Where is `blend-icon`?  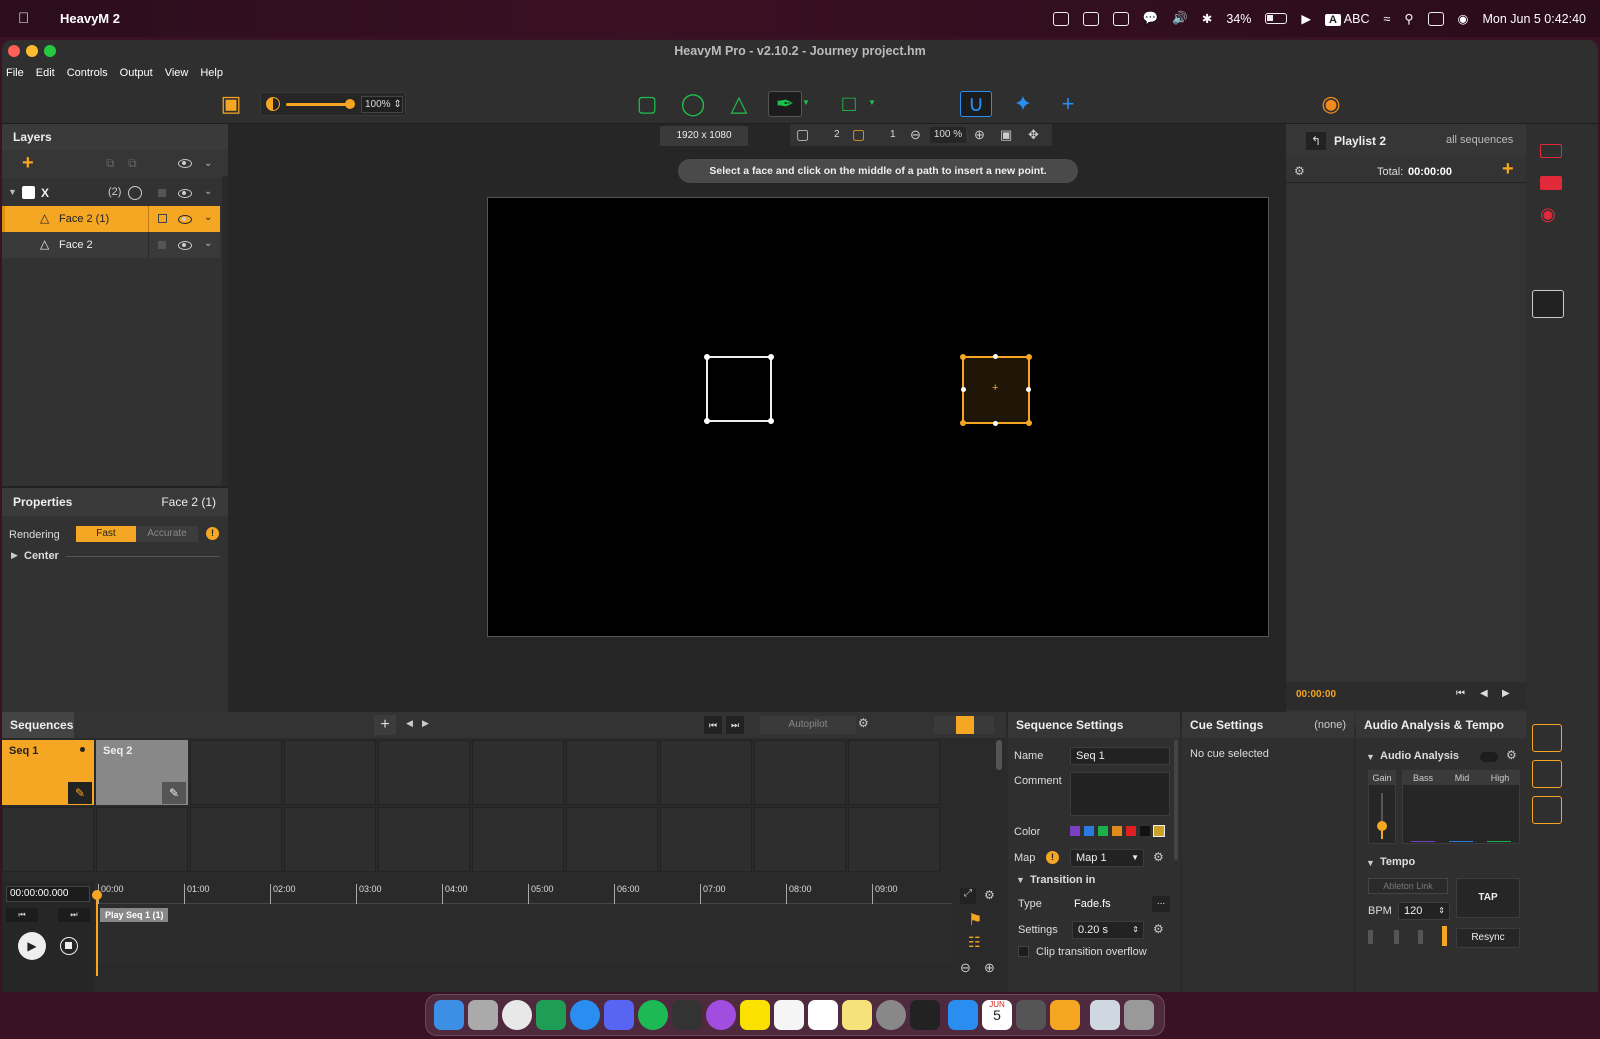 blend-icon is located at coordinates (135, 193).